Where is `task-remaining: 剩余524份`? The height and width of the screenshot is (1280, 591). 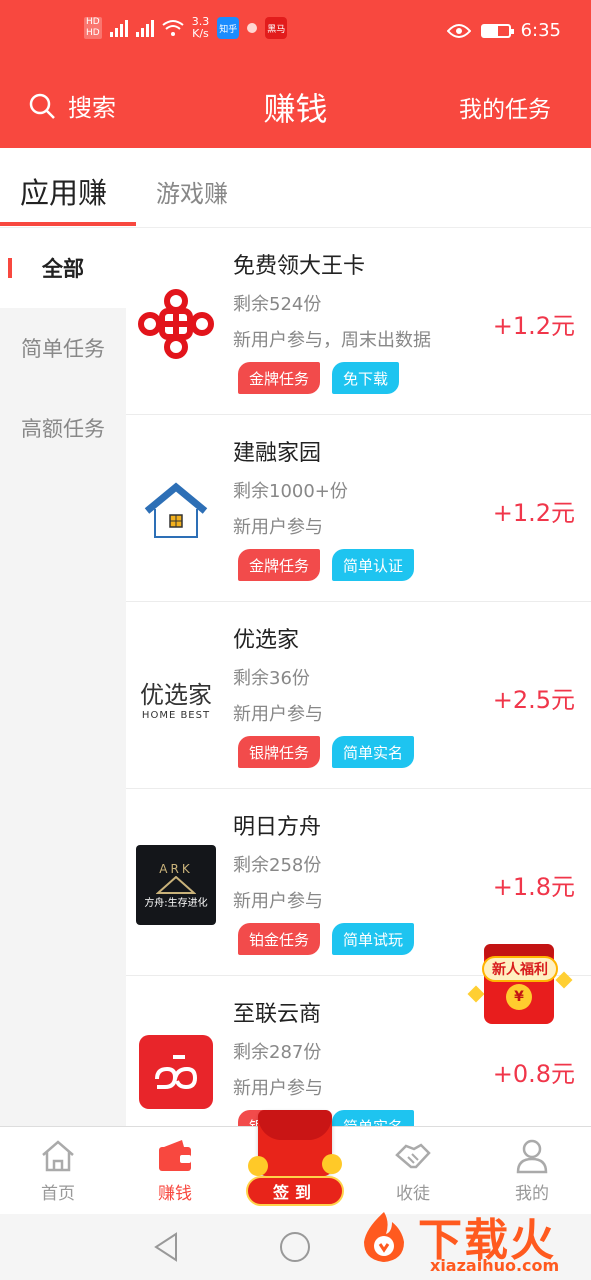
task-remaining: 剩余524份 is located at coordinates (277, 304).